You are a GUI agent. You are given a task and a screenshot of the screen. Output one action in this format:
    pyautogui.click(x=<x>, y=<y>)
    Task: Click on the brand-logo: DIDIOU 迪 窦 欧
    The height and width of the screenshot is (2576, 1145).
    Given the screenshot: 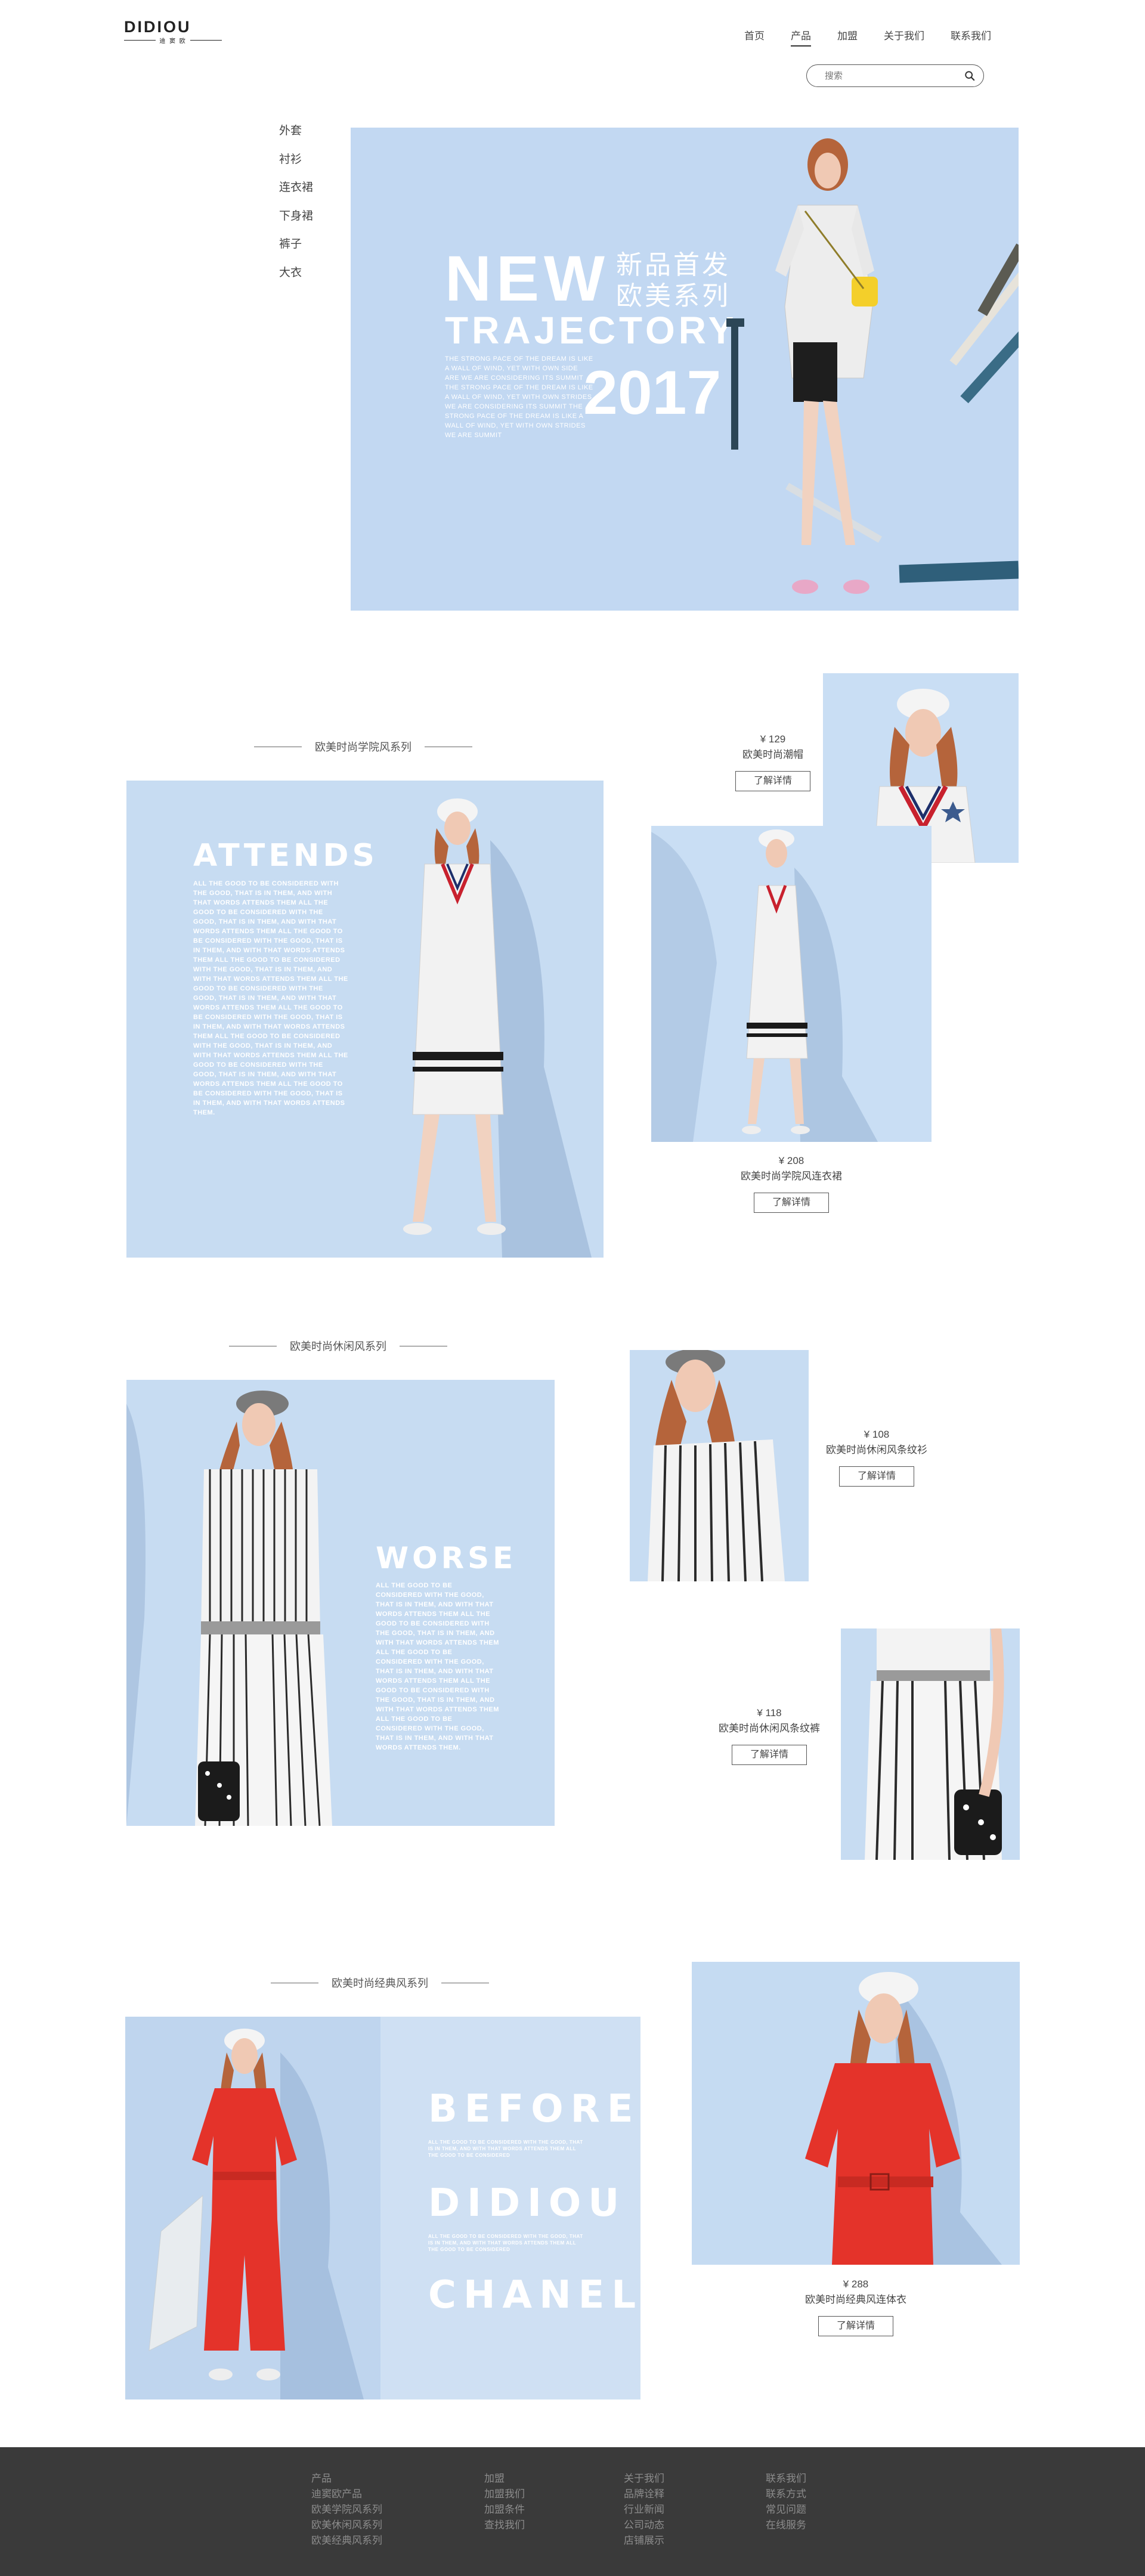 What is the action you would take?
    pyautogui.click(x=173, y=32)
    